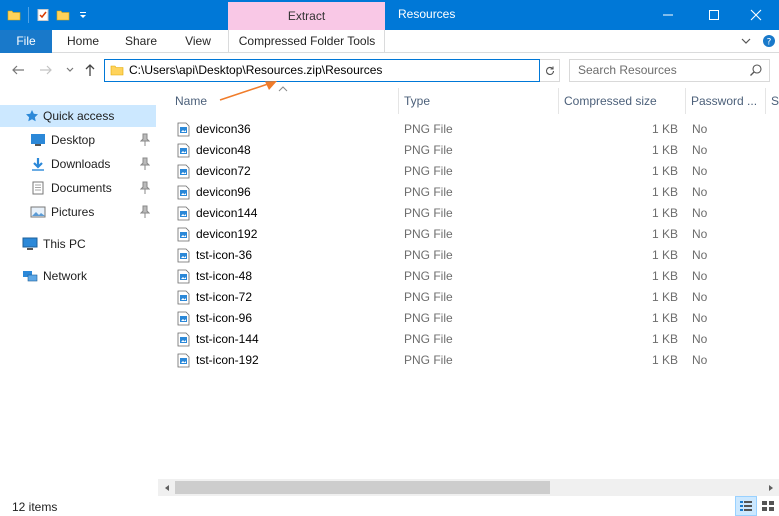  Describe the element at coordinates (775, 101) in the screenshot. I see `column-header-more: S` at that location.